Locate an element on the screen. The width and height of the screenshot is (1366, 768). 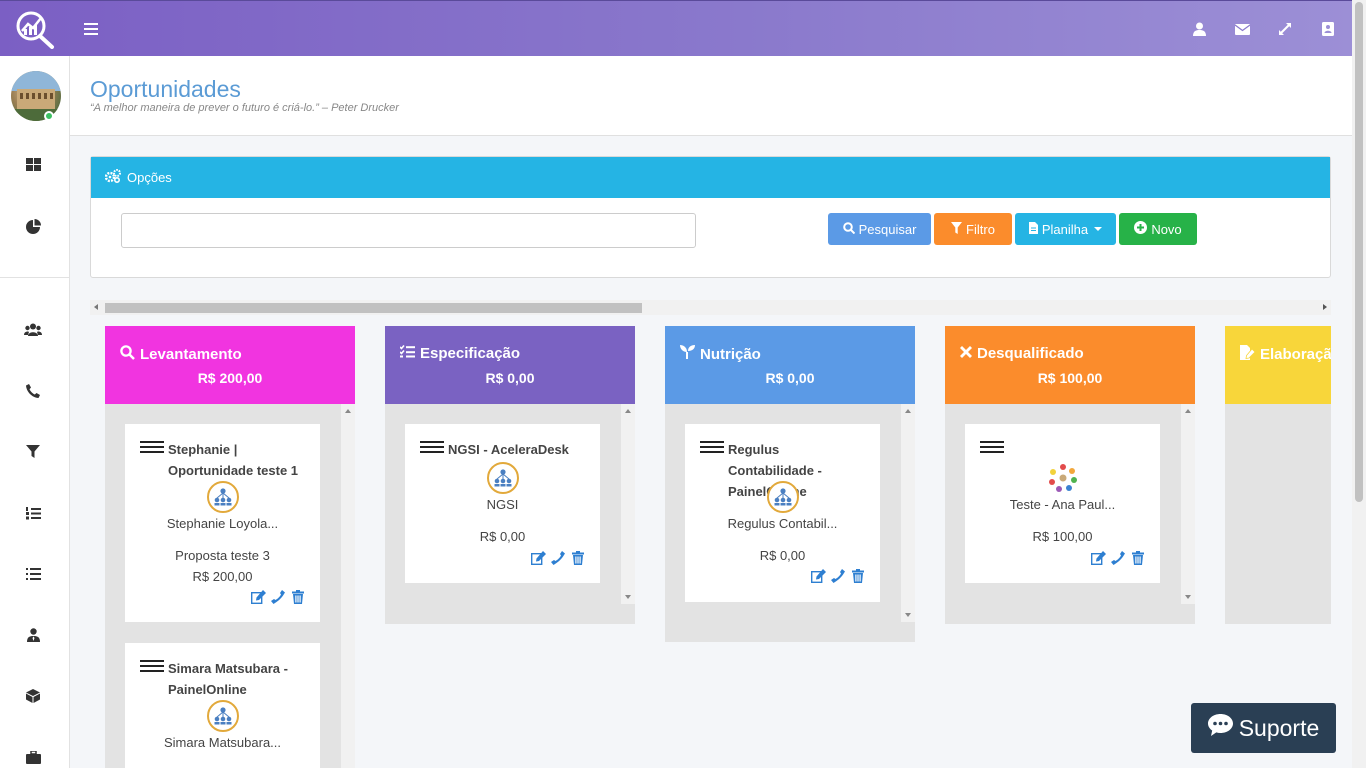
column-body: Teste - Ana Paul... R$ 100,00 is located at coordinates (1070, 514).